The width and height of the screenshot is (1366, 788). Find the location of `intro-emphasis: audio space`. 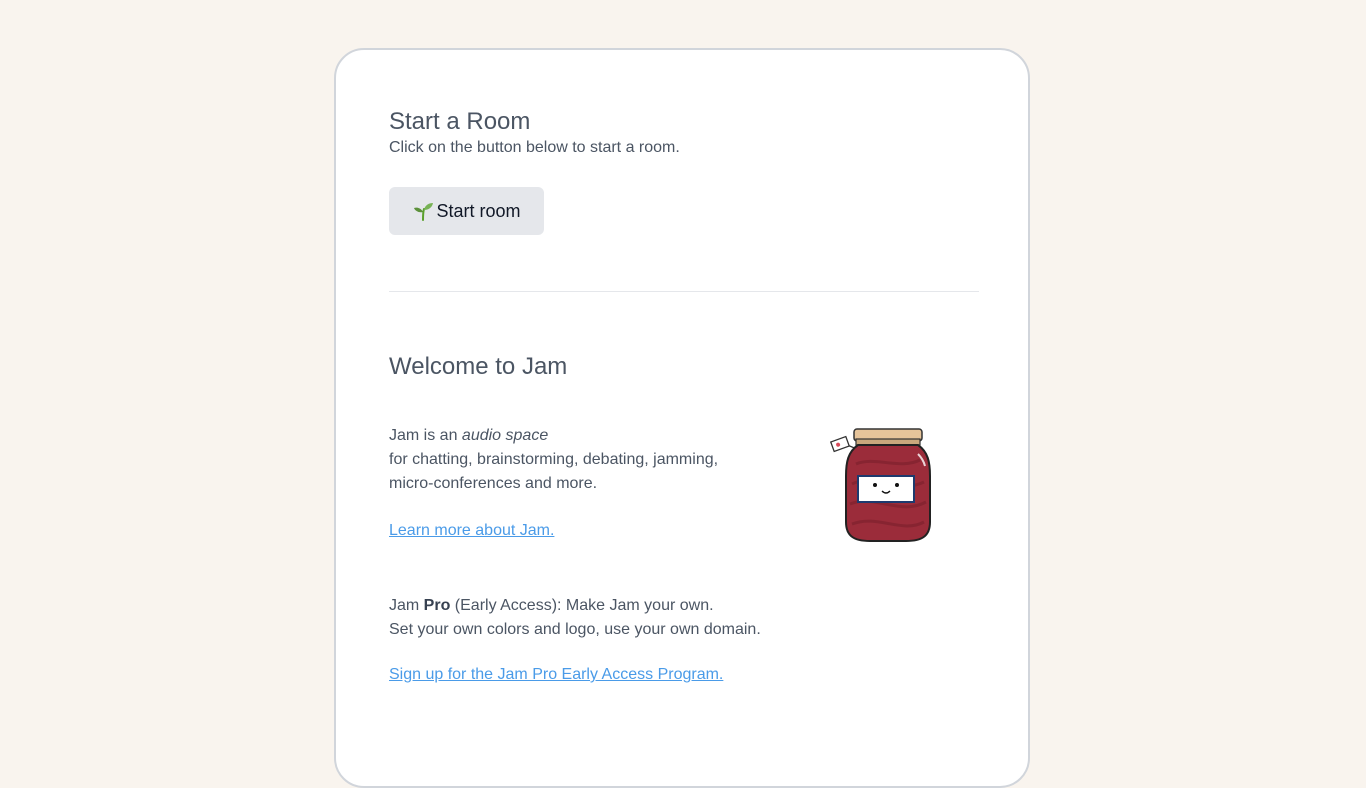

intro-emphasis: audio space is located at coordinates (505, 435).